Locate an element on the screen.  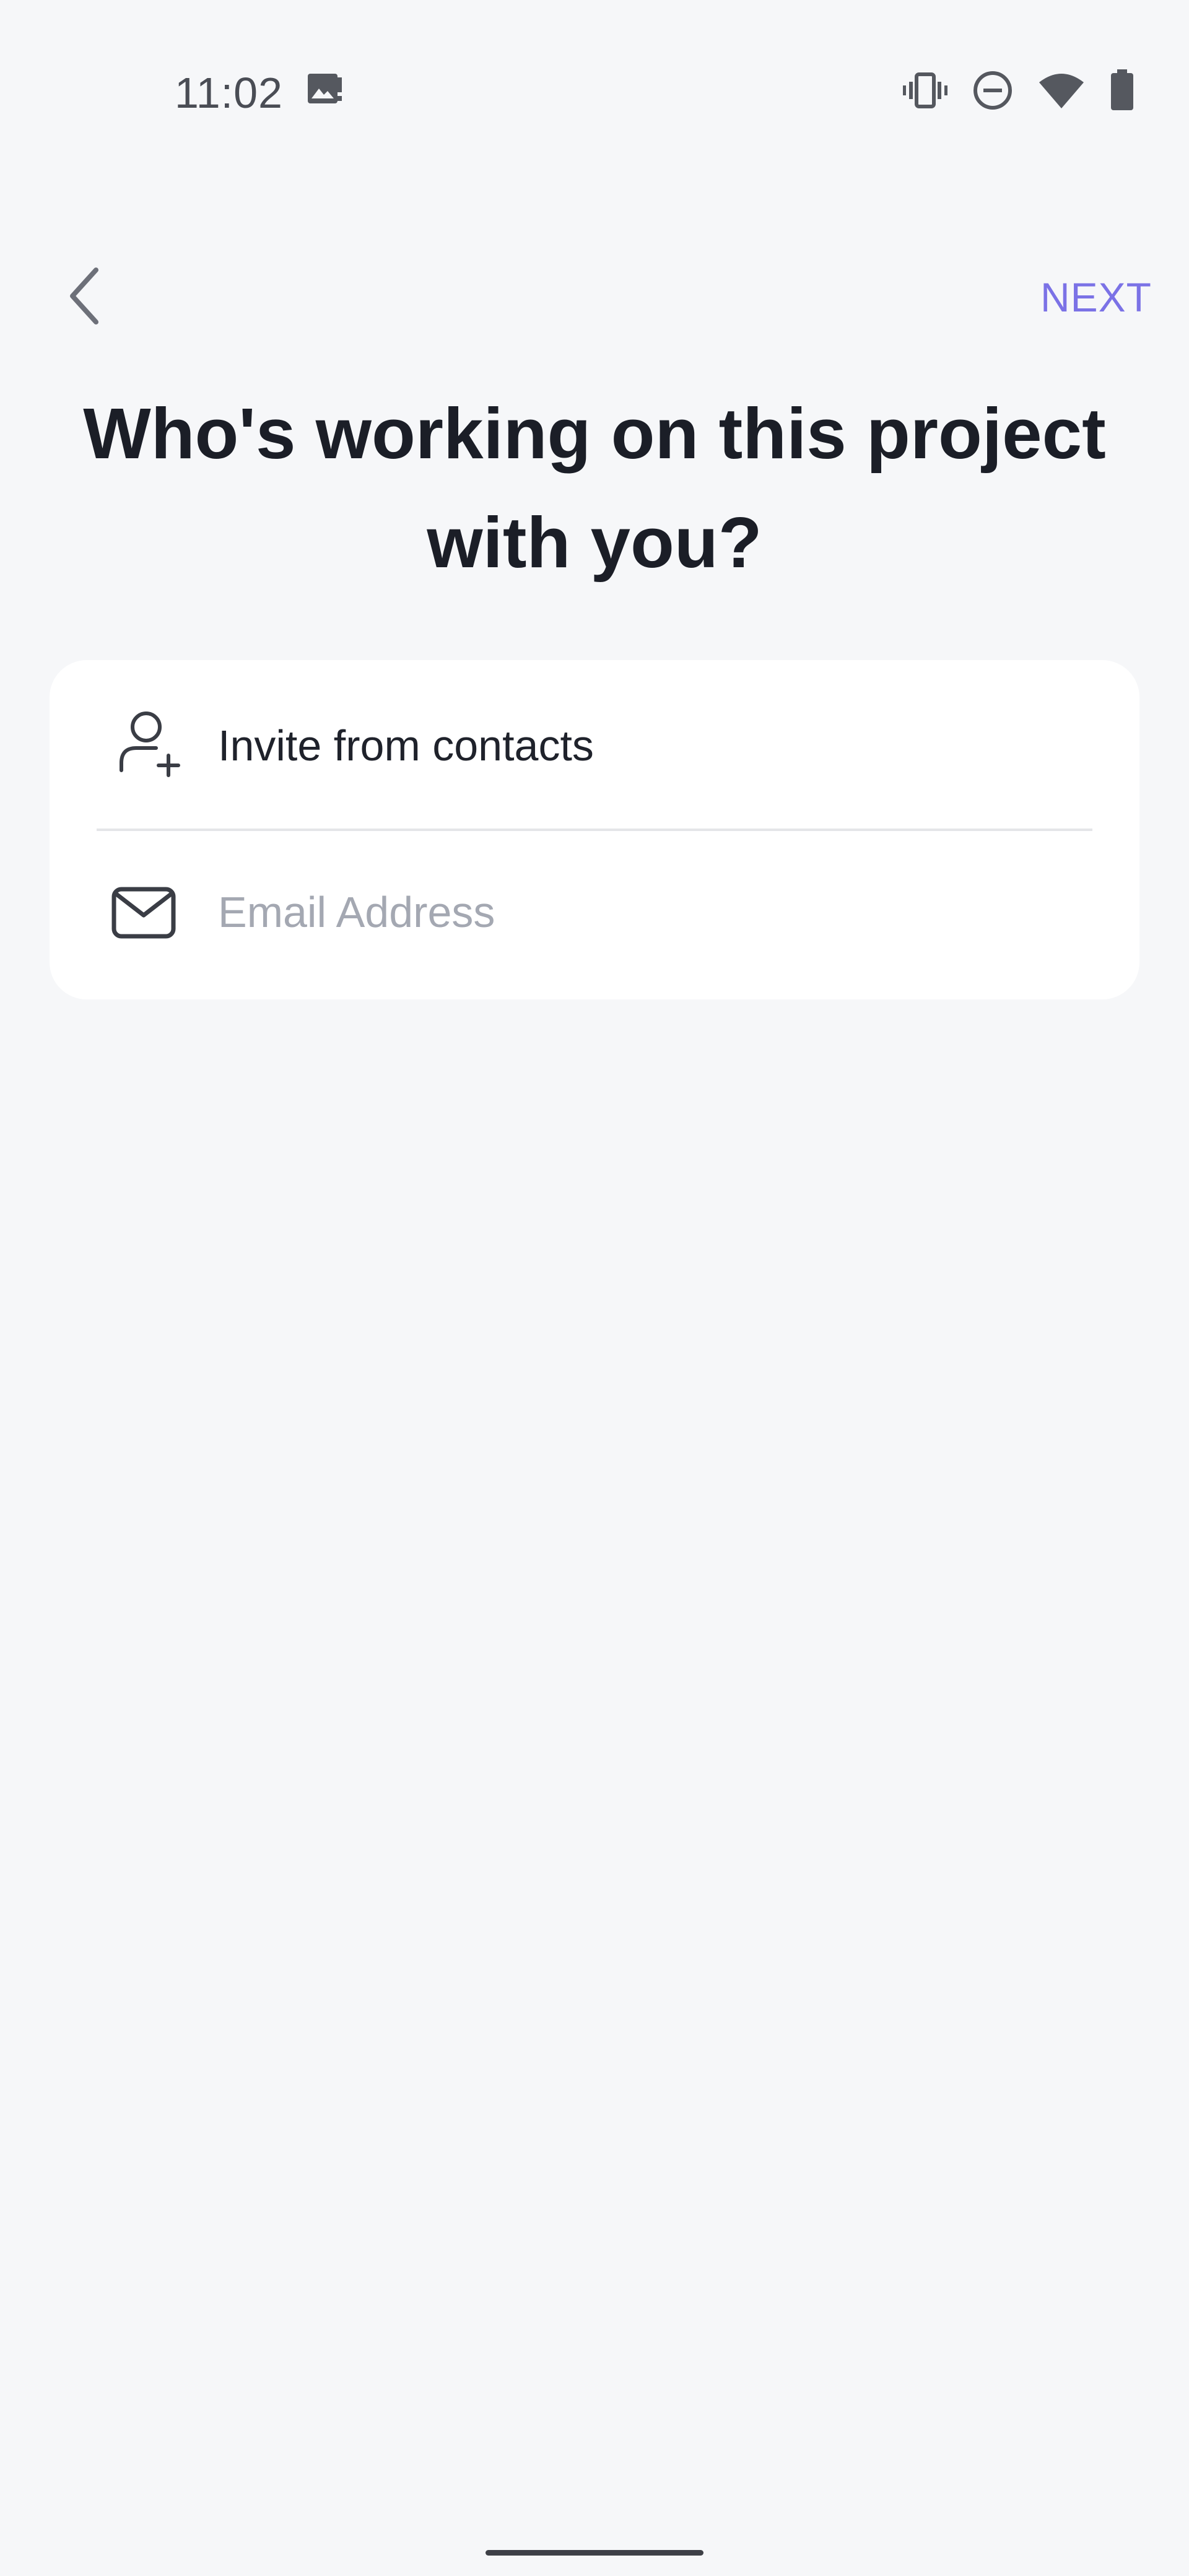
invite-from-contacts-button: Invite from contacts is located at coordinates (594, 744).